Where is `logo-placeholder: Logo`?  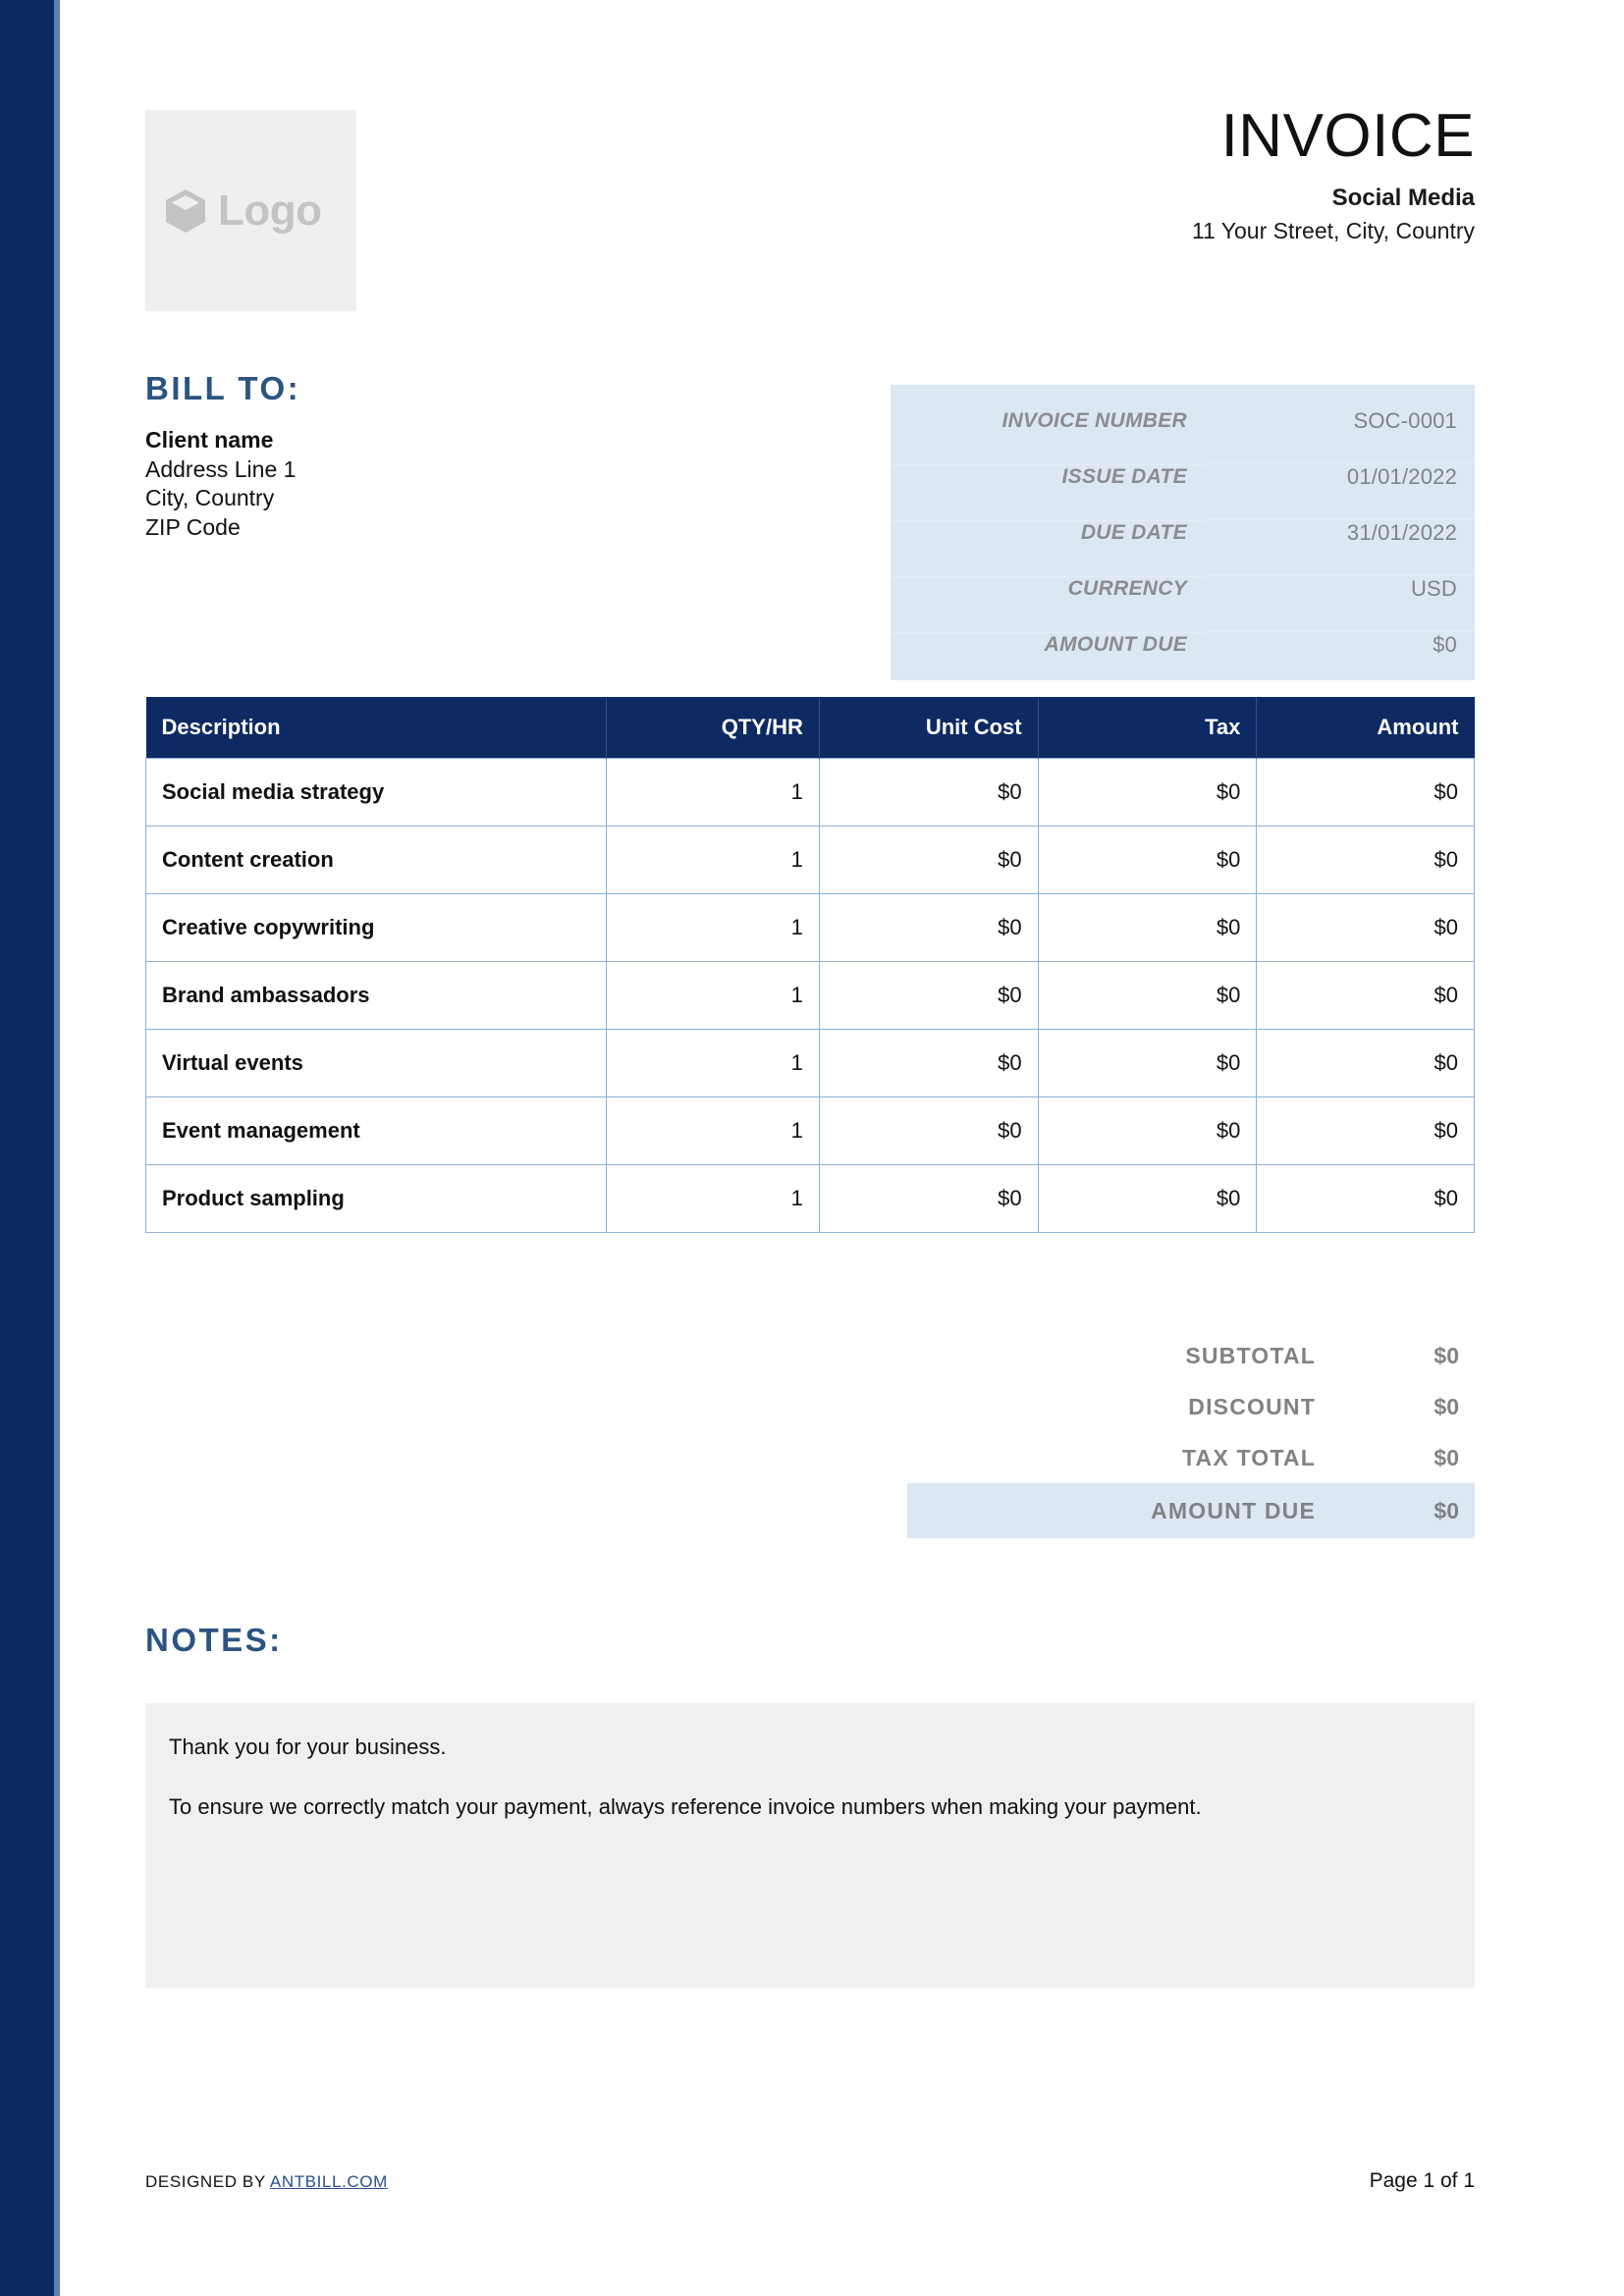 logo-placeholder: Logo is located at coordinates (250, 211).